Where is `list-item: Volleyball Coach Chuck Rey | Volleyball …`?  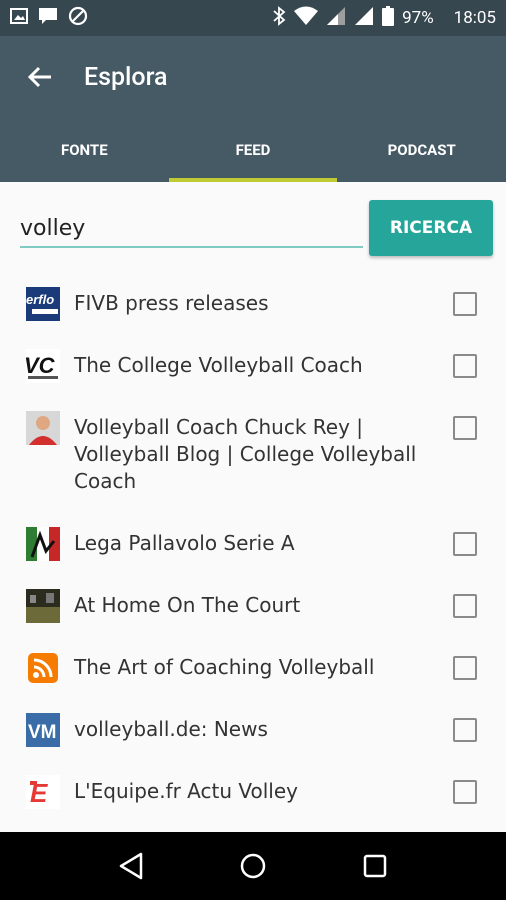 list-item: Volleyball Coach Chuck Rey | Volleyball … is located at coordinates (253, 456).